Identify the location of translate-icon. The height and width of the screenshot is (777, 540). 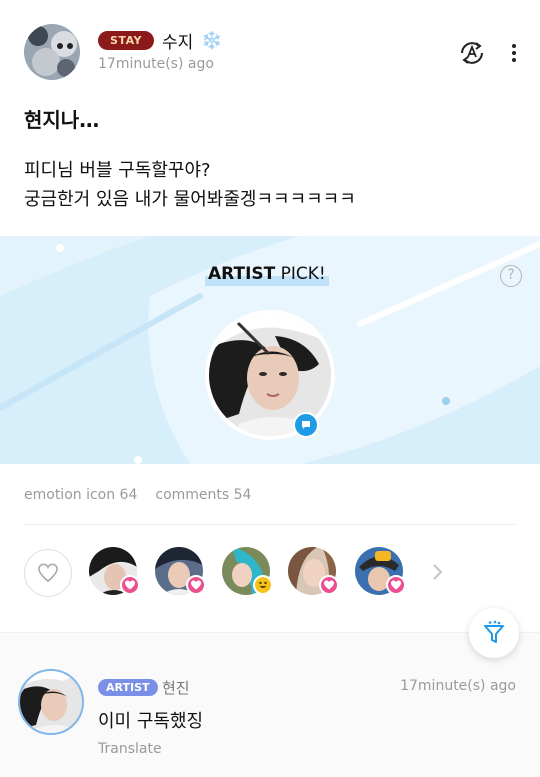
(472, 53).